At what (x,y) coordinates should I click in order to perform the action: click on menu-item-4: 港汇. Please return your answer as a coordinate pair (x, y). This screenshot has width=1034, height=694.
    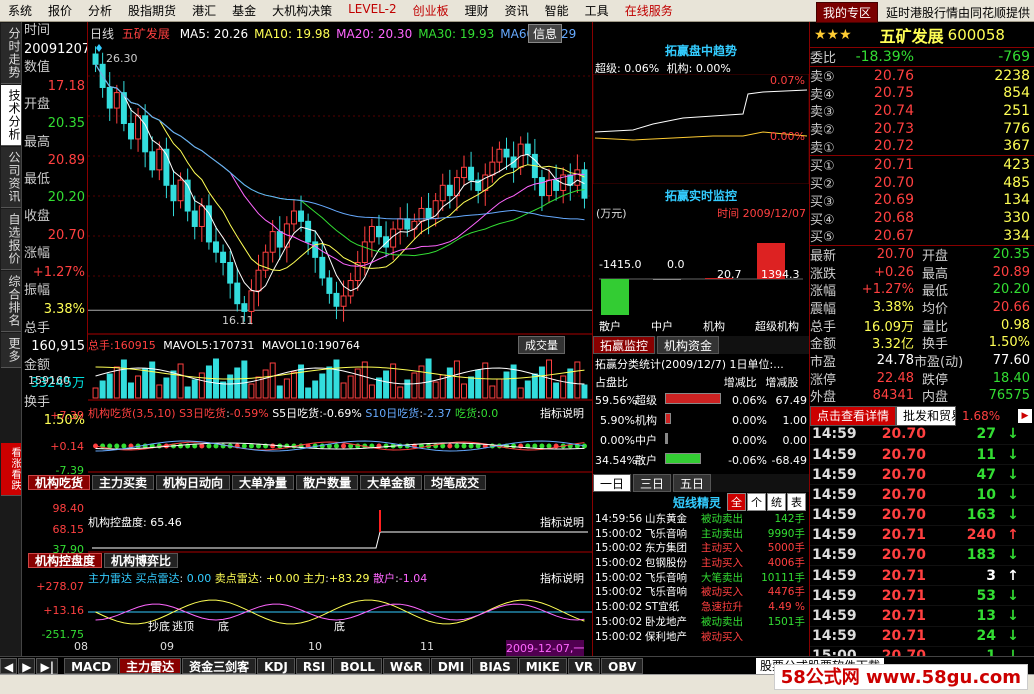
    Looking at the image, I should click on (204, 10).